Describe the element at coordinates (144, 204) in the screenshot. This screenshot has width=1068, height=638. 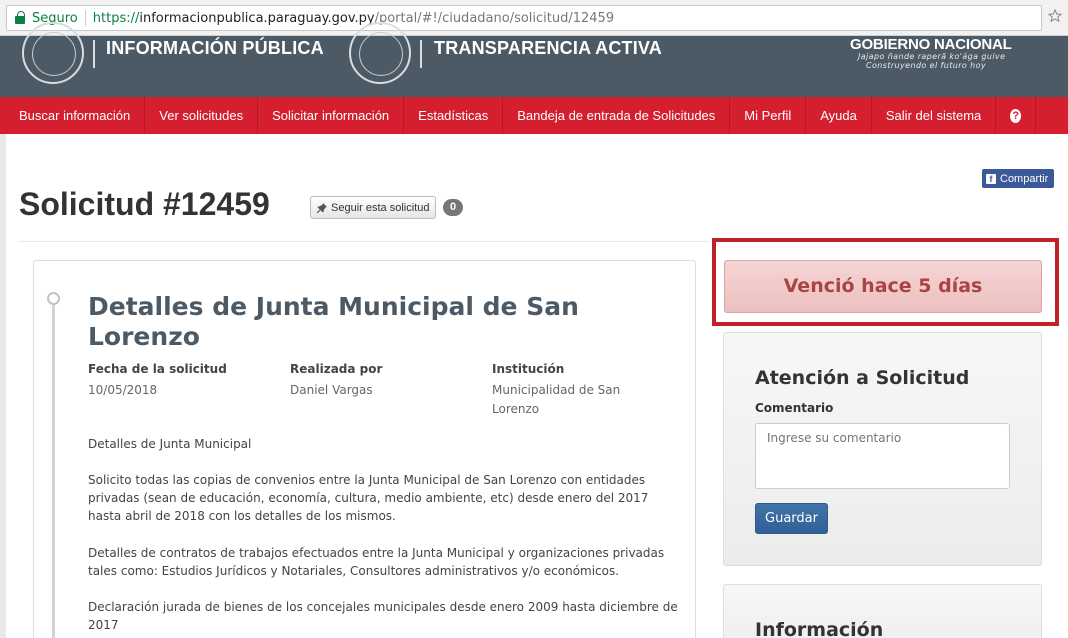
I see `page-title: Solicitud #12459` at that location.